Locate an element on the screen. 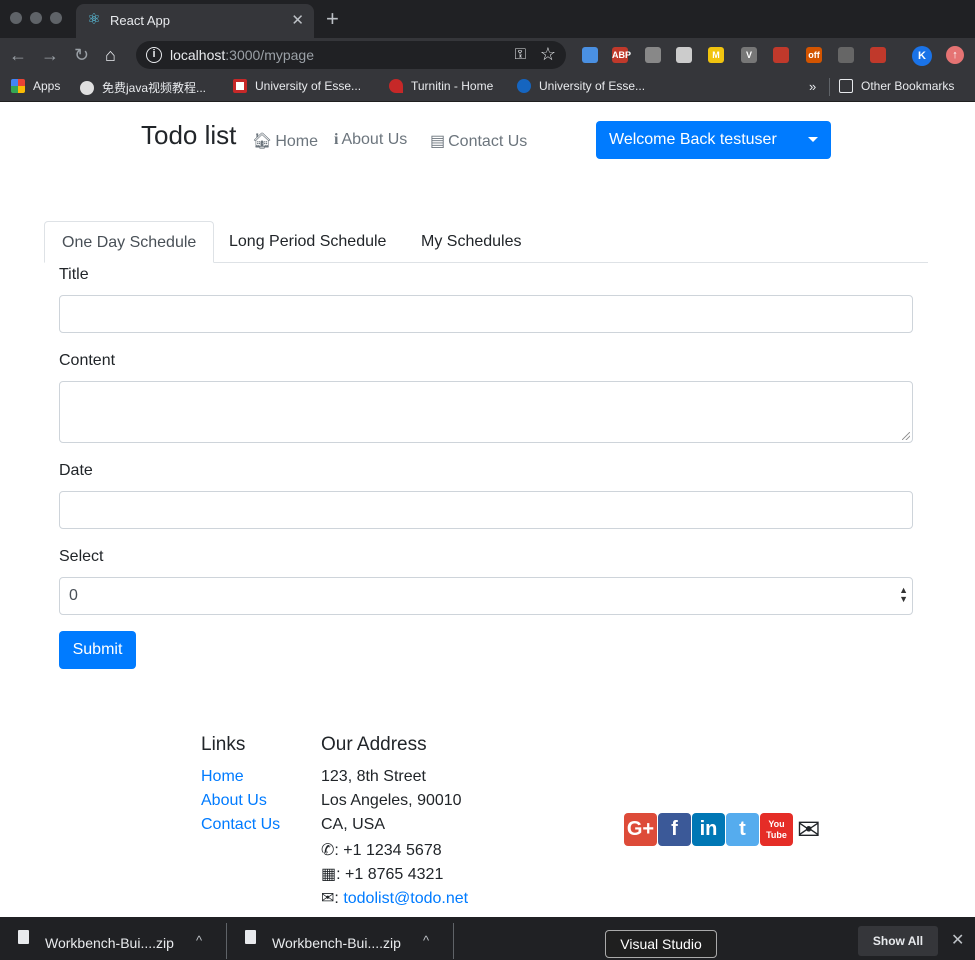  tool-extension-icon is located at coordinates (846, 55).